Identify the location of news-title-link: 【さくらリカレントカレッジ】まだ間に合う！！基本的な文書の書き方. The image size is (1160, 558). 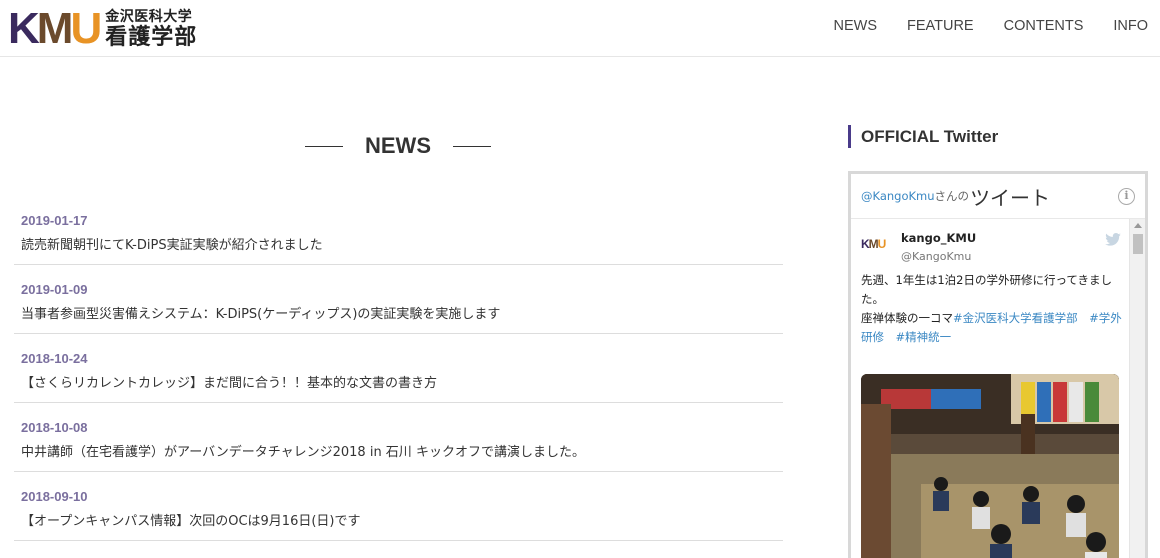
(402, 381).